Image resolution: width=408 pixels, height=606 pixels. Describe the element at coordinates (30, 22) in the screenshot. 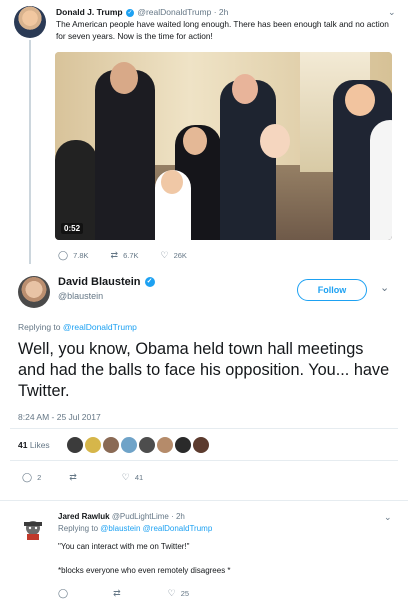

I see `avatar-trump` at that location.